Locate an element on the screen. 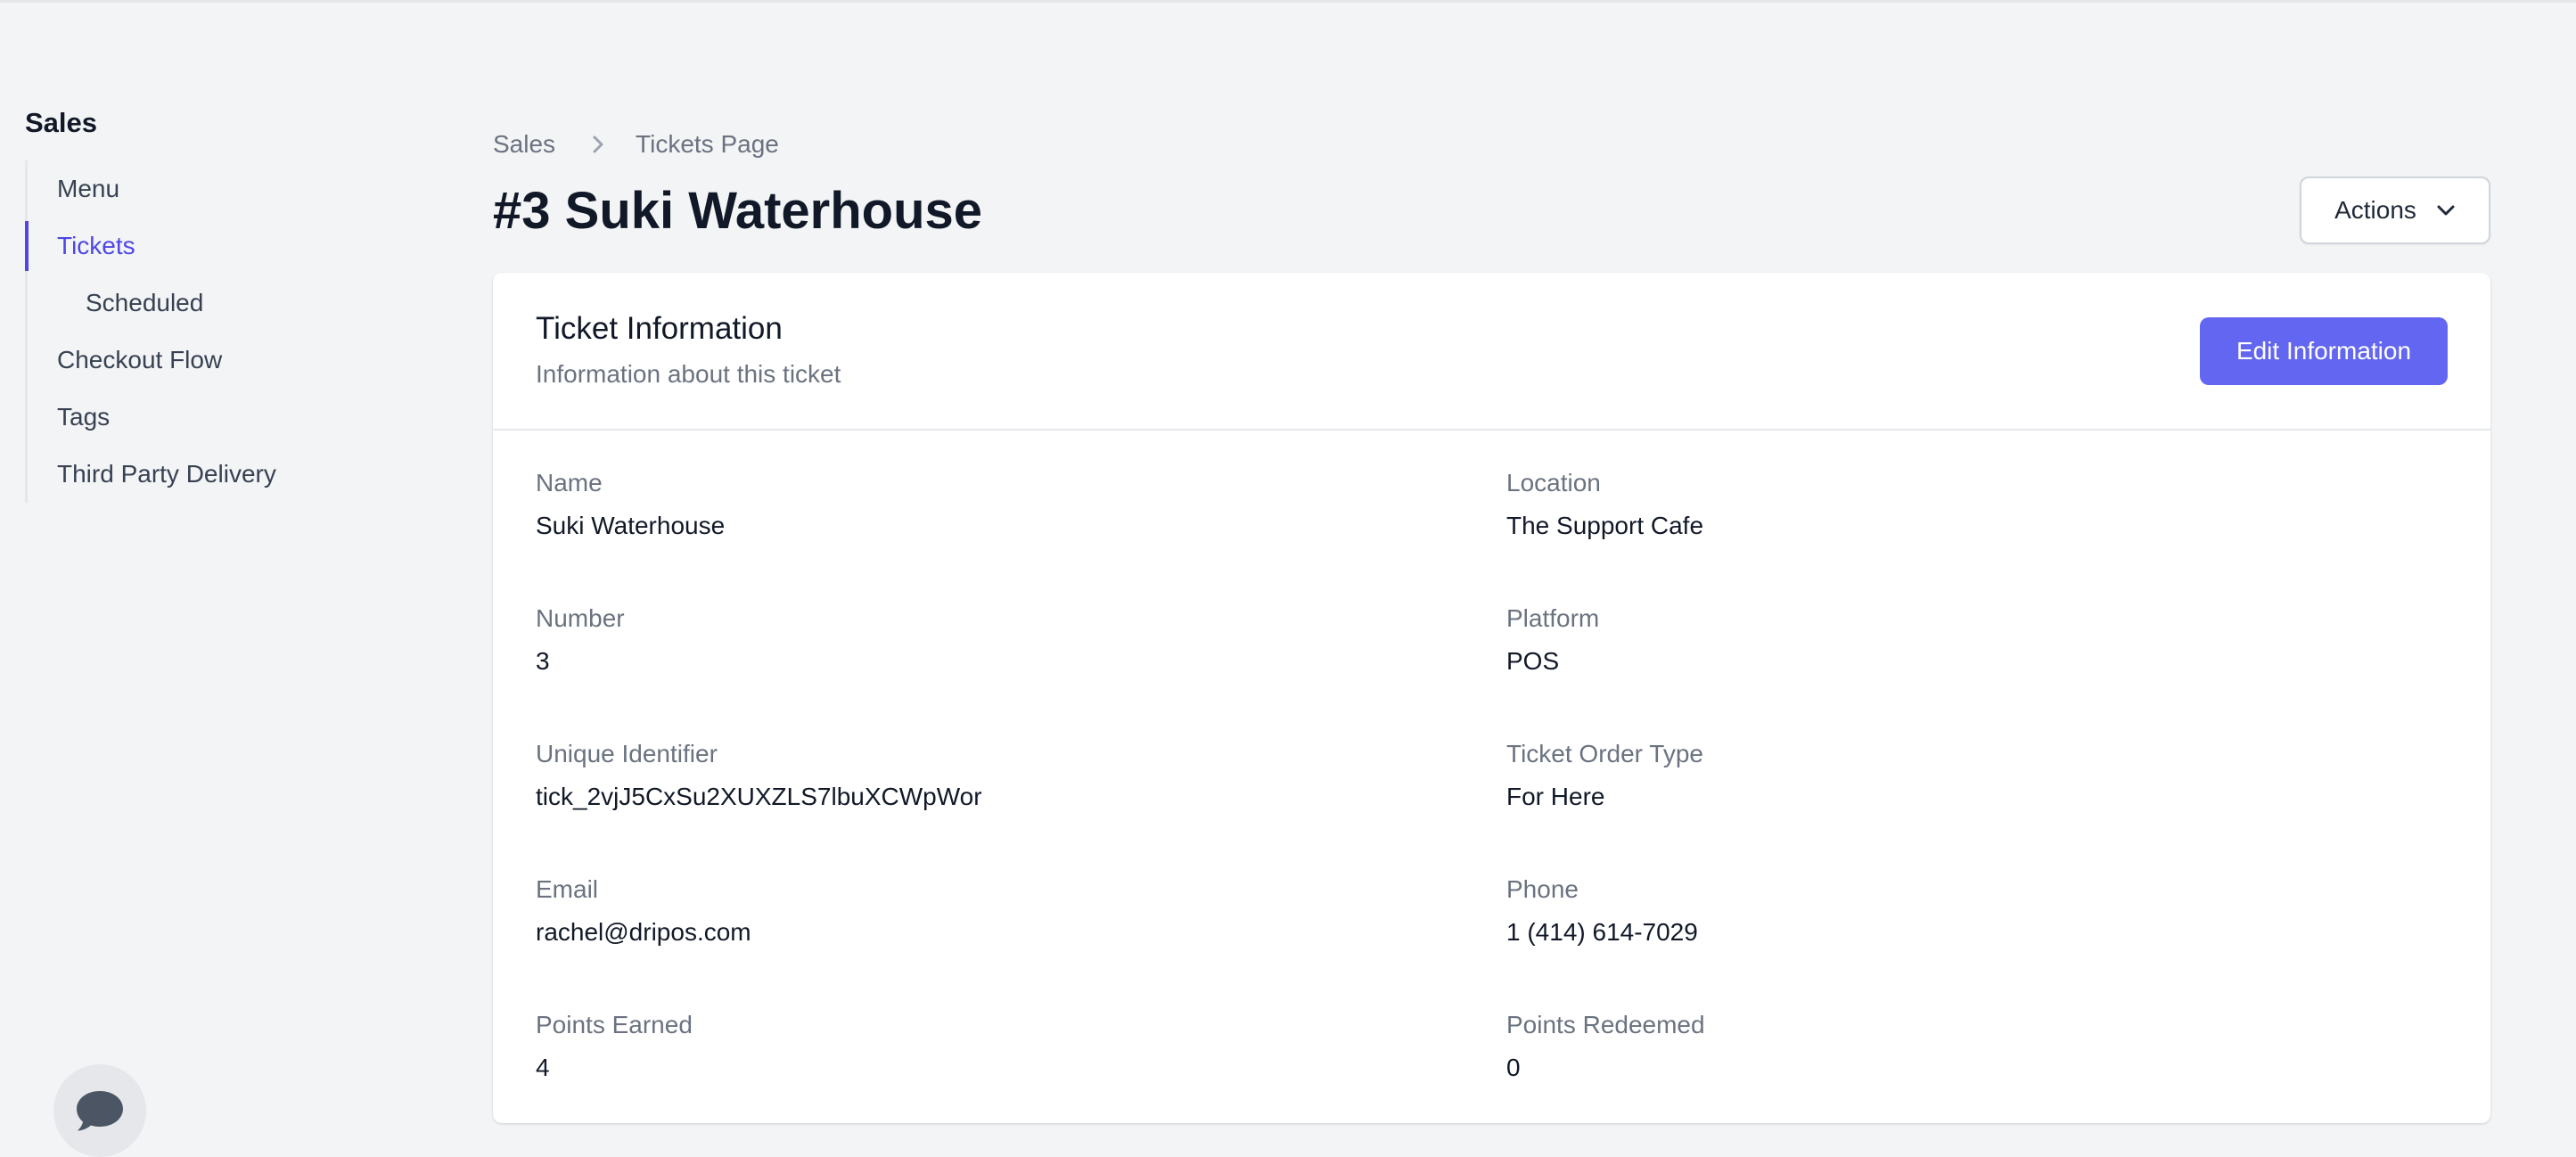  field-value: The Support Cafe is located at coordinates (1605, 525).